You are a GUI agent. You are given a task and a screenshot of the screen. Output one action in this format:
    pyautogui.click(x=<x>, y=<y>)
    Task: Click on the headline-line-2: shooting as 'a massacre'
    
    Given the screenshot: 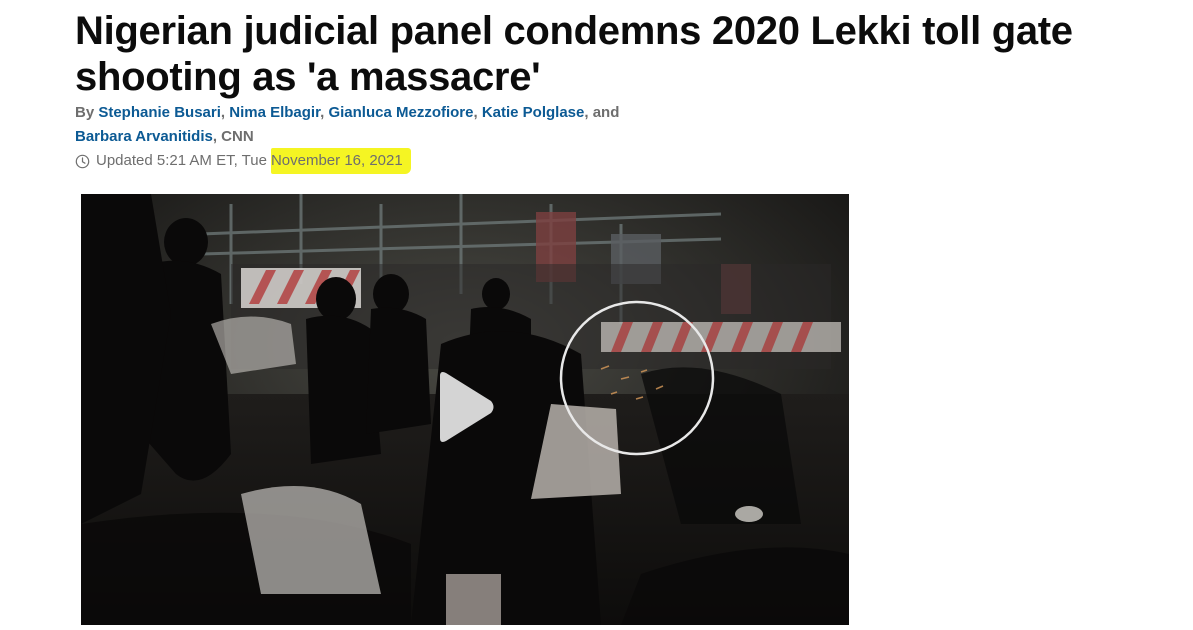 What is the action you would take?
    pyautogui.click(x=308, y=77)
    